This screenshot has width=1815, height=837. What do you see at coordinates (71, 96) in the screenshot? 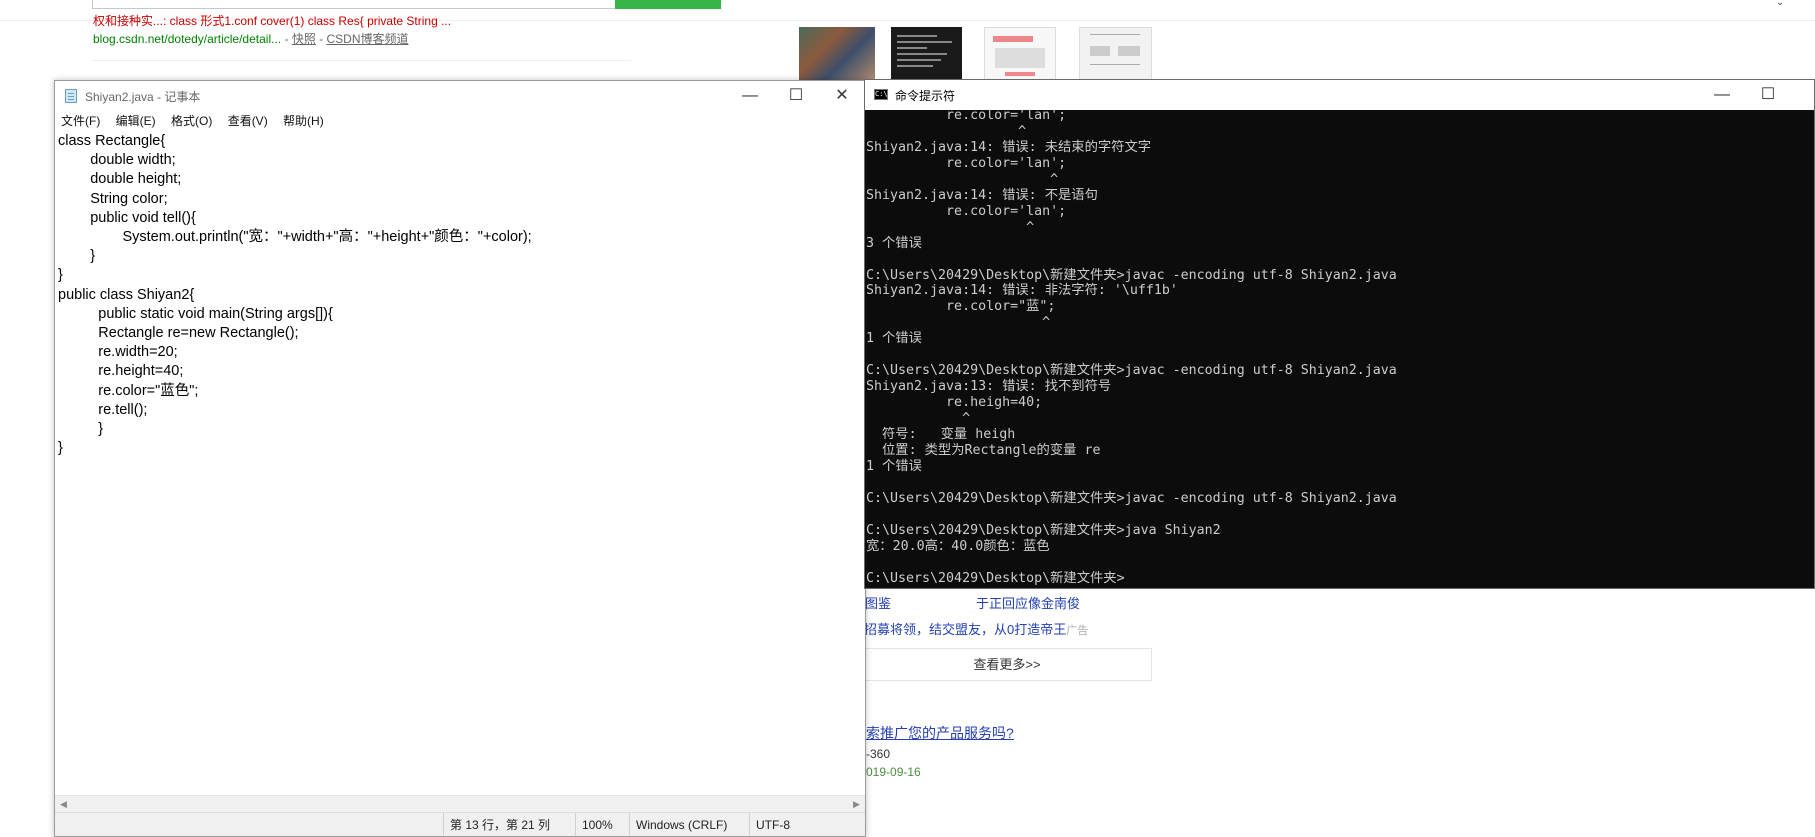
I see `notepad-icon` at bounding box center [71, 96].